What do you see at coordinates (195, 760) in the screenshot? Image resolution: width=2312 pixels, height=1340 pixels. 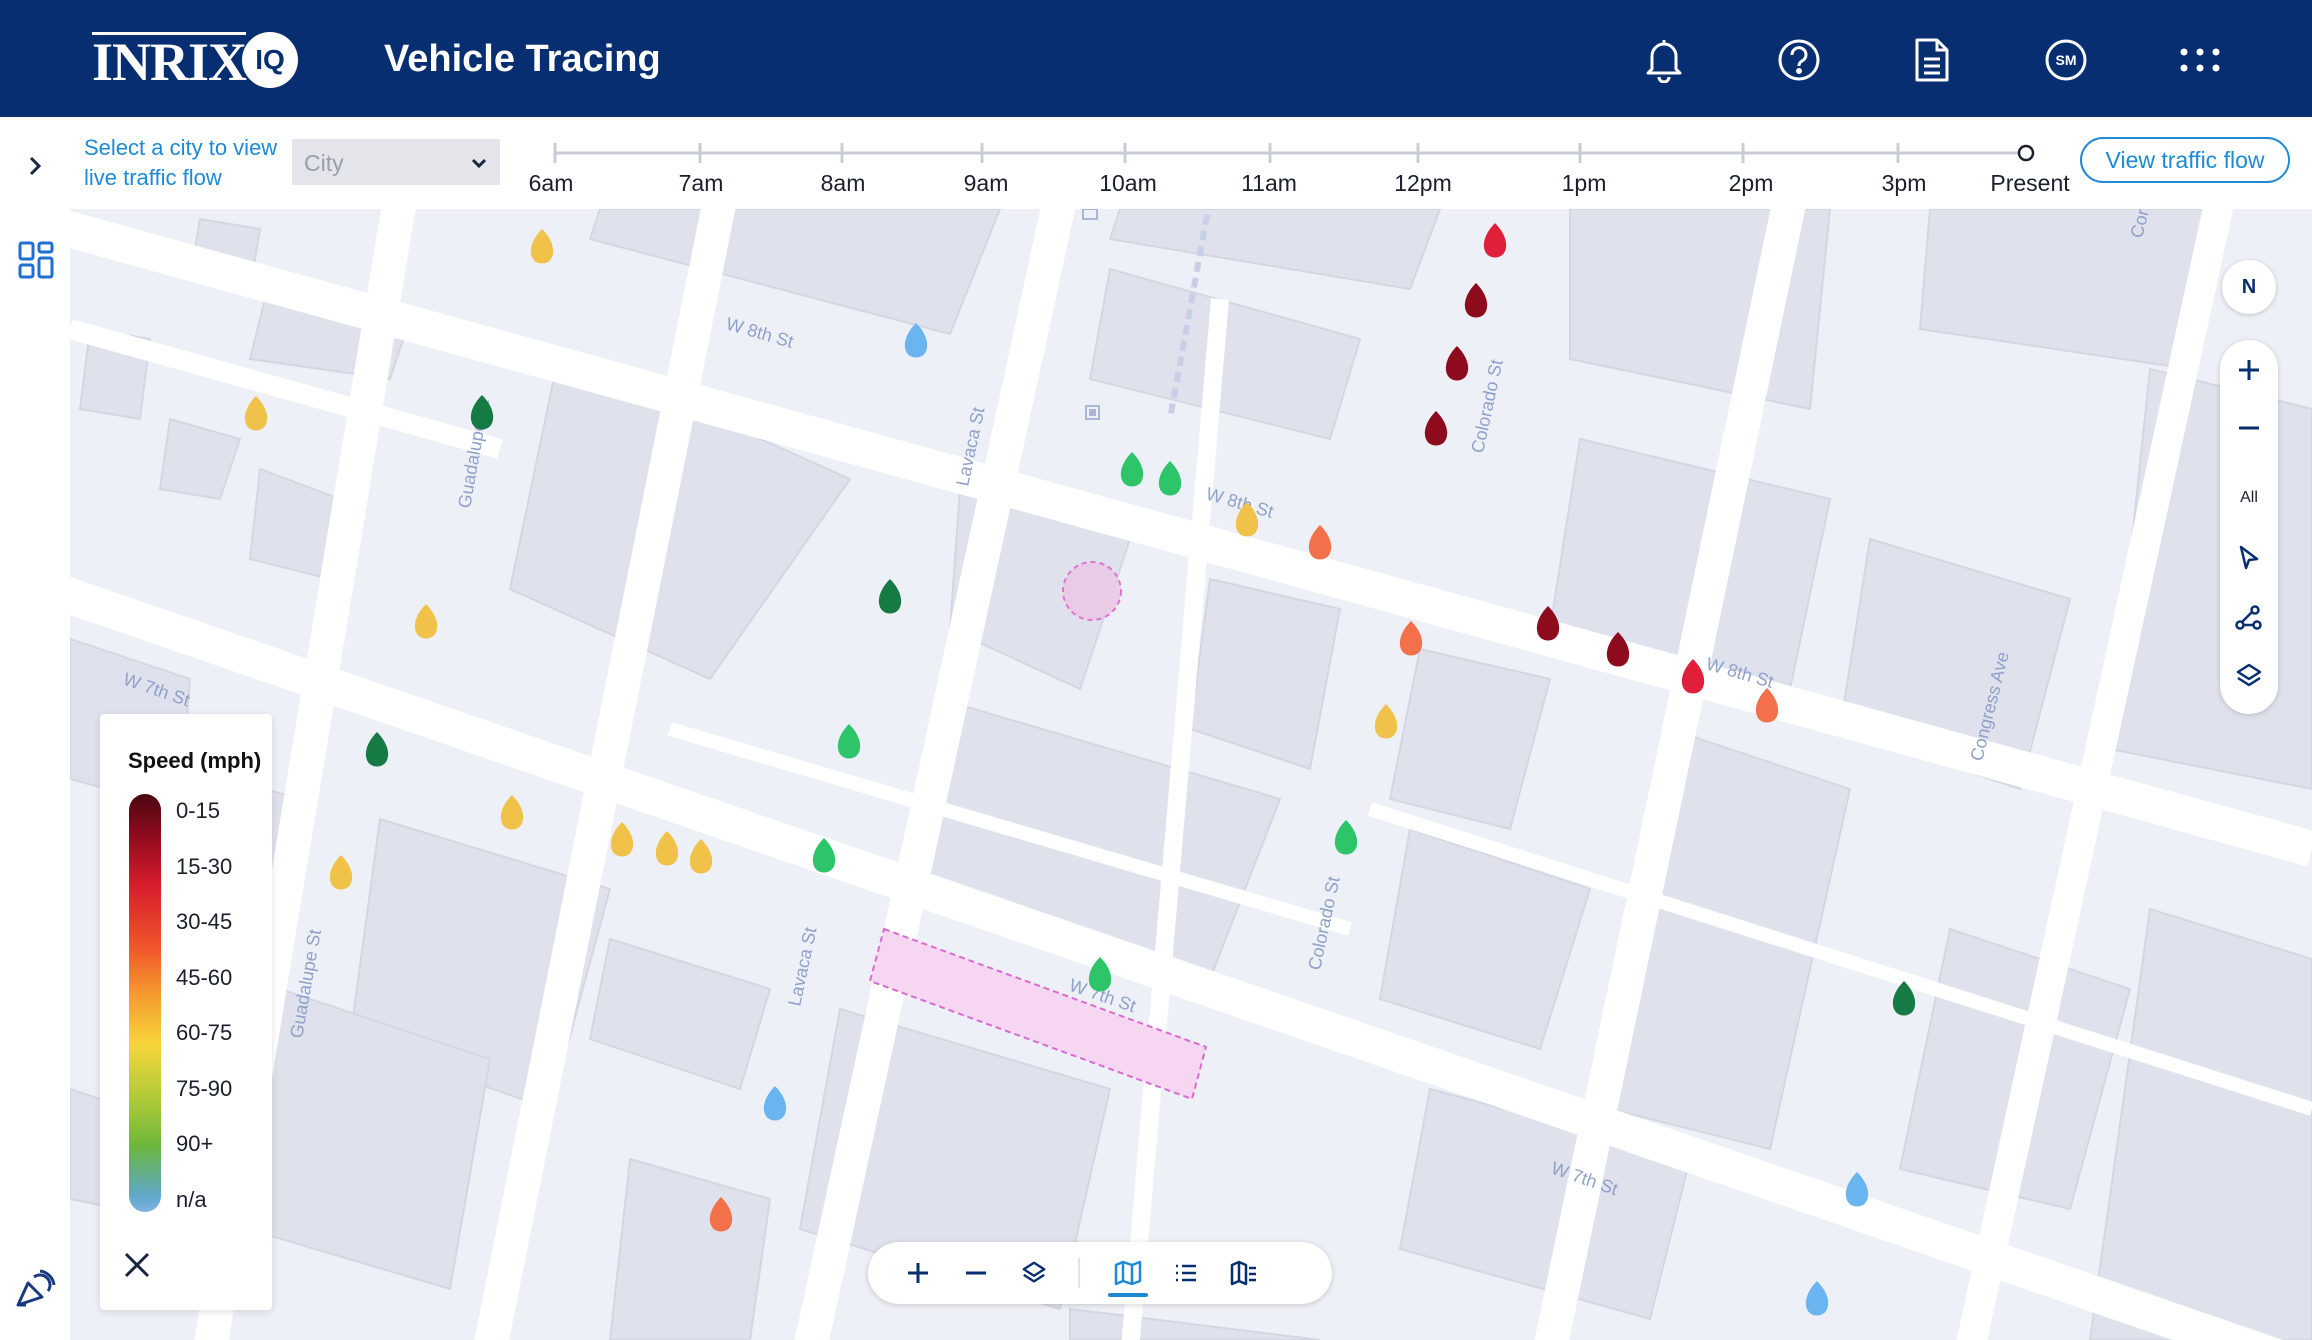 I see `legend-title: Speed (mph)` at bounding box center [195, 760].